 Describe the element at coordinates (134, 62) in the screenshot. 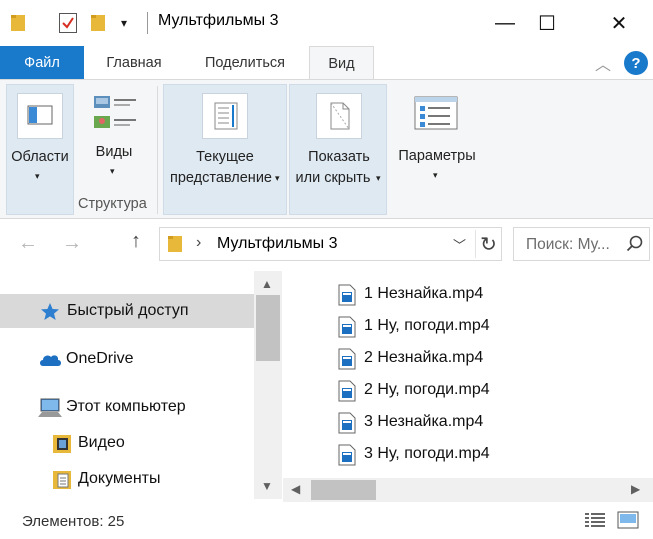

I see `tab-home: Главная` at that location.